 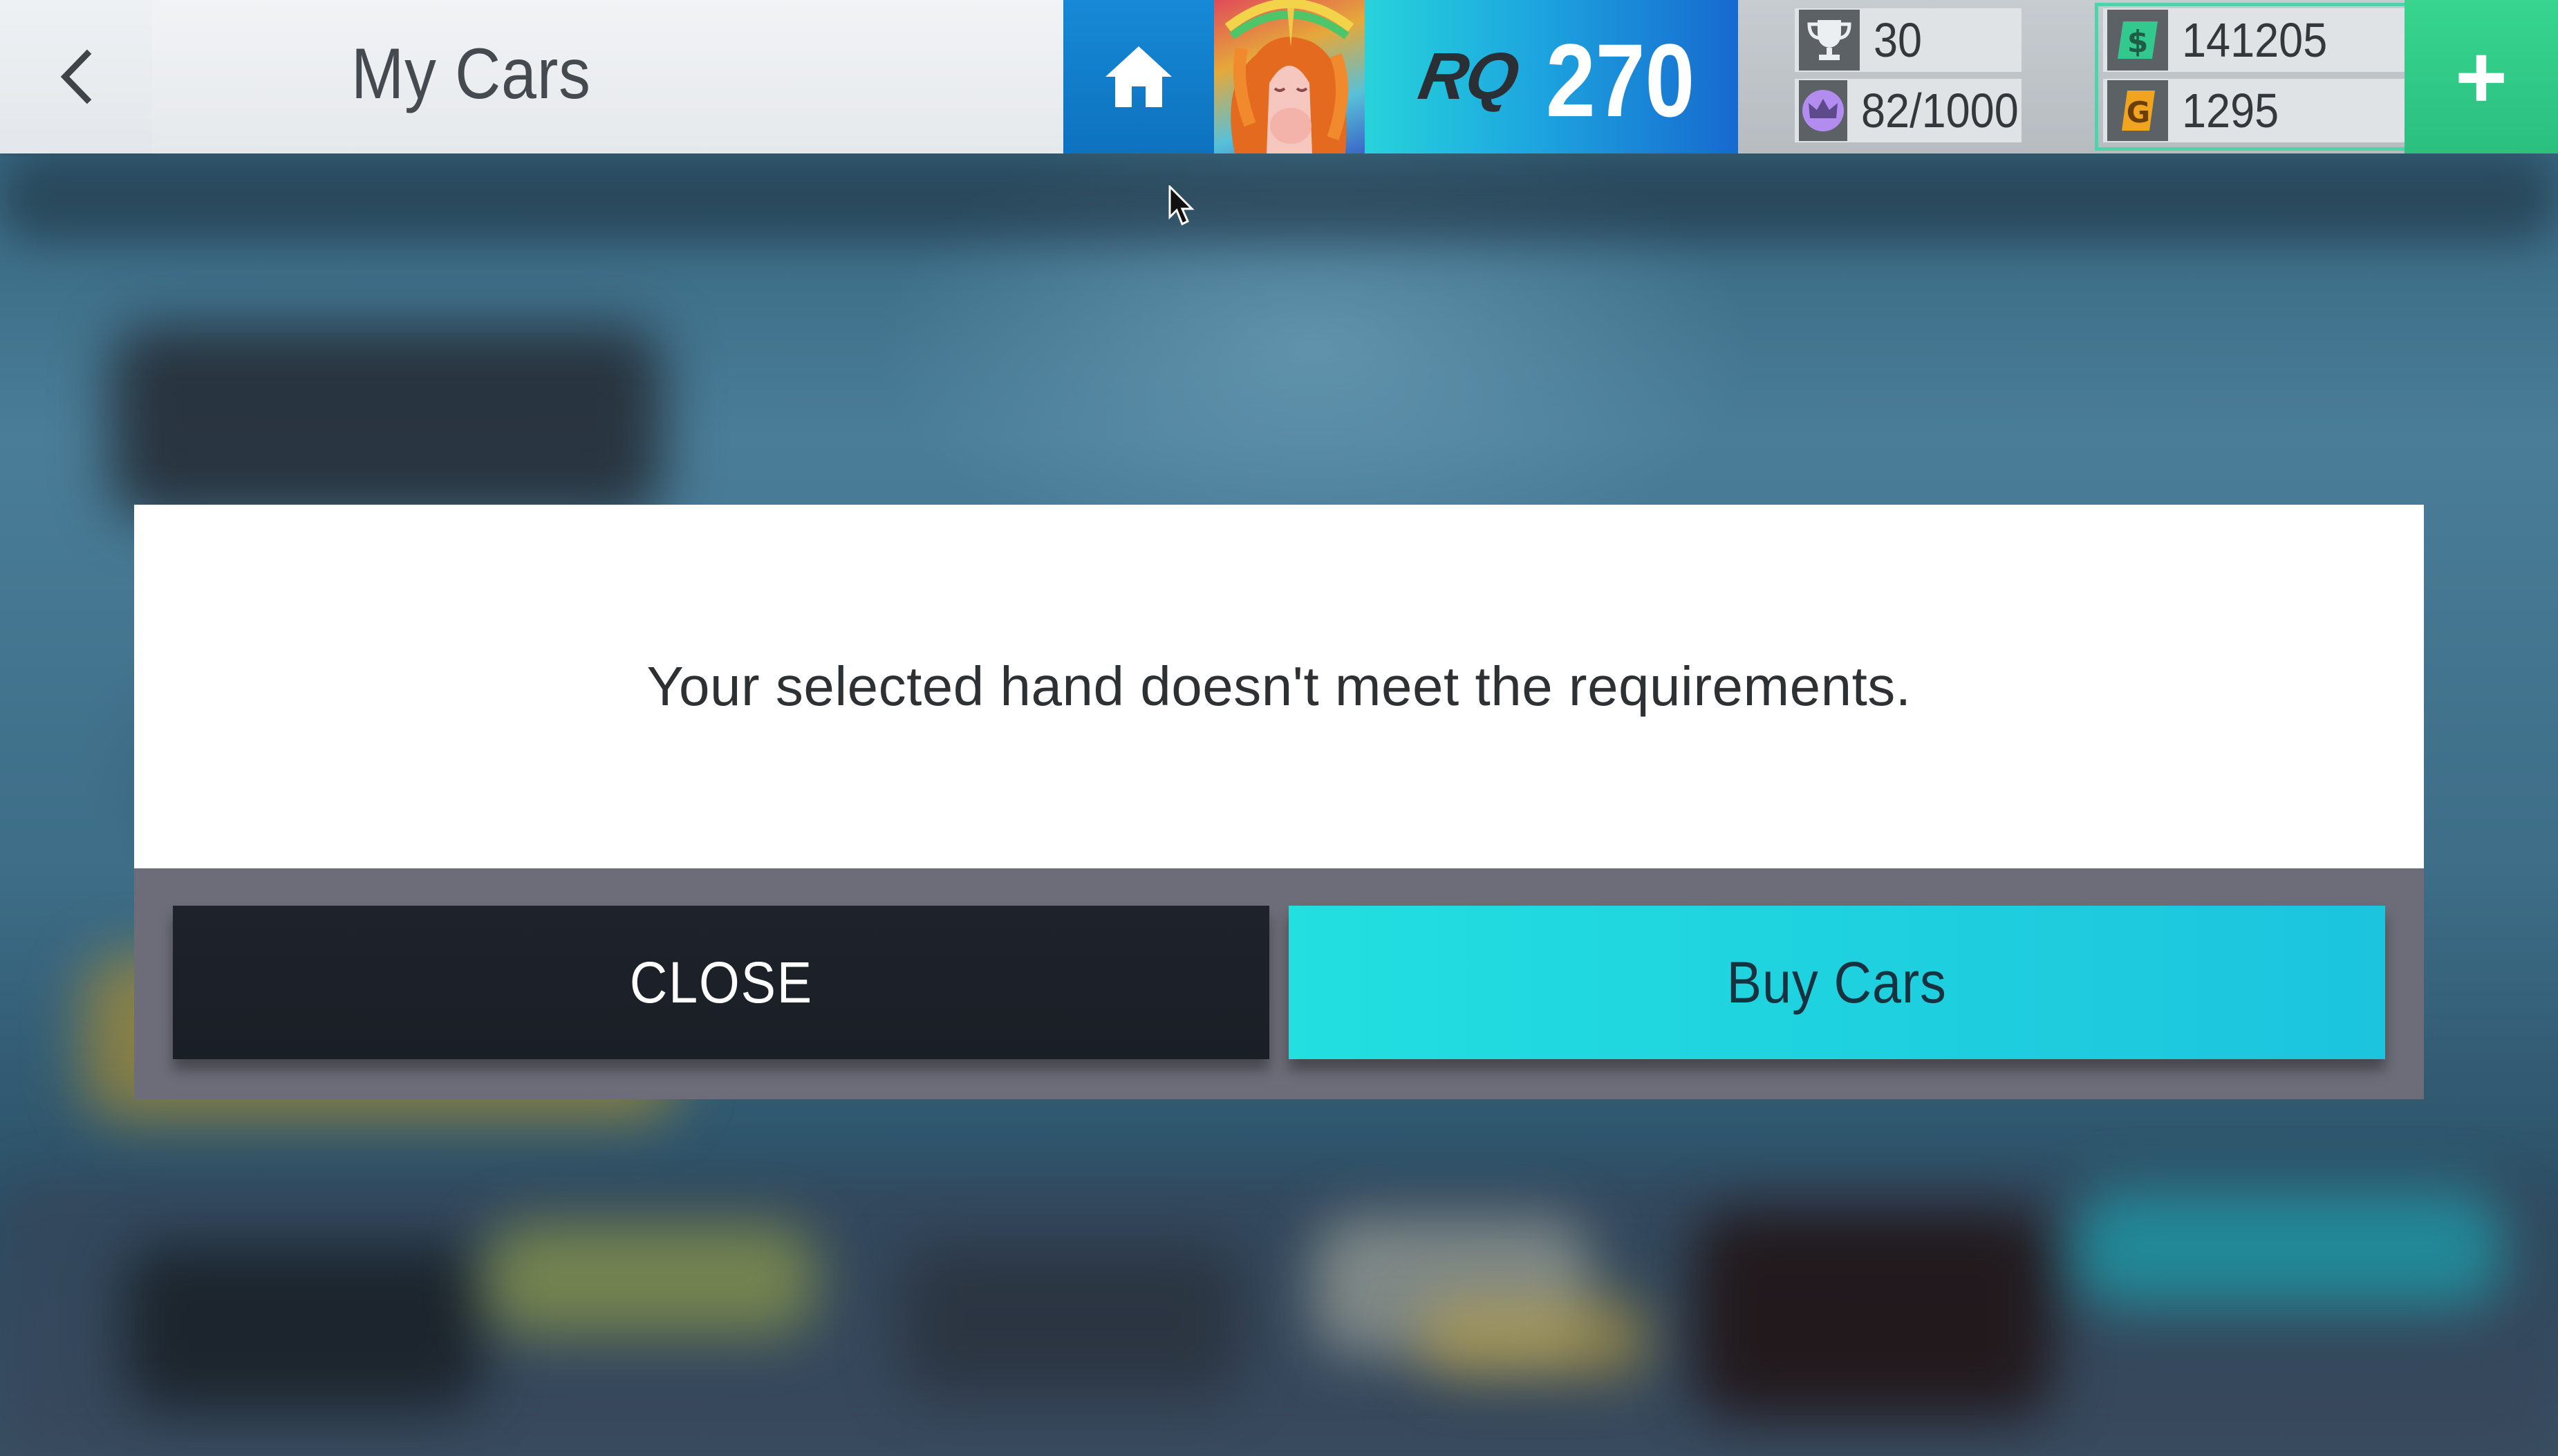 I want to click on background-button, so click(x=2288, y=1248).